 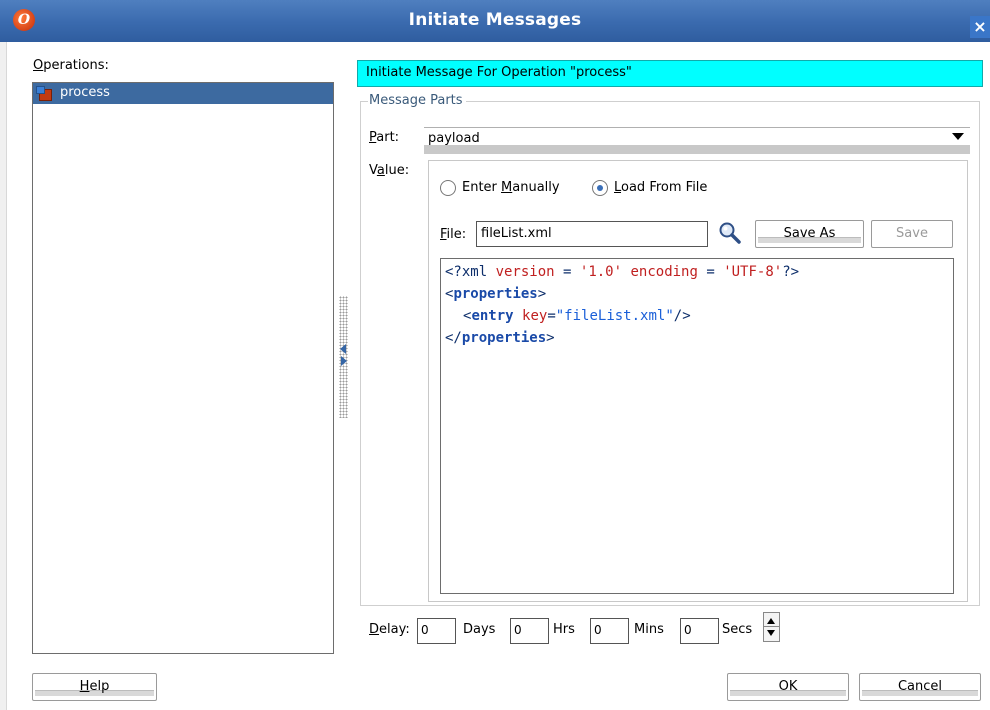 I want to click on spinner-up-icon, so click(x=771, y=621).